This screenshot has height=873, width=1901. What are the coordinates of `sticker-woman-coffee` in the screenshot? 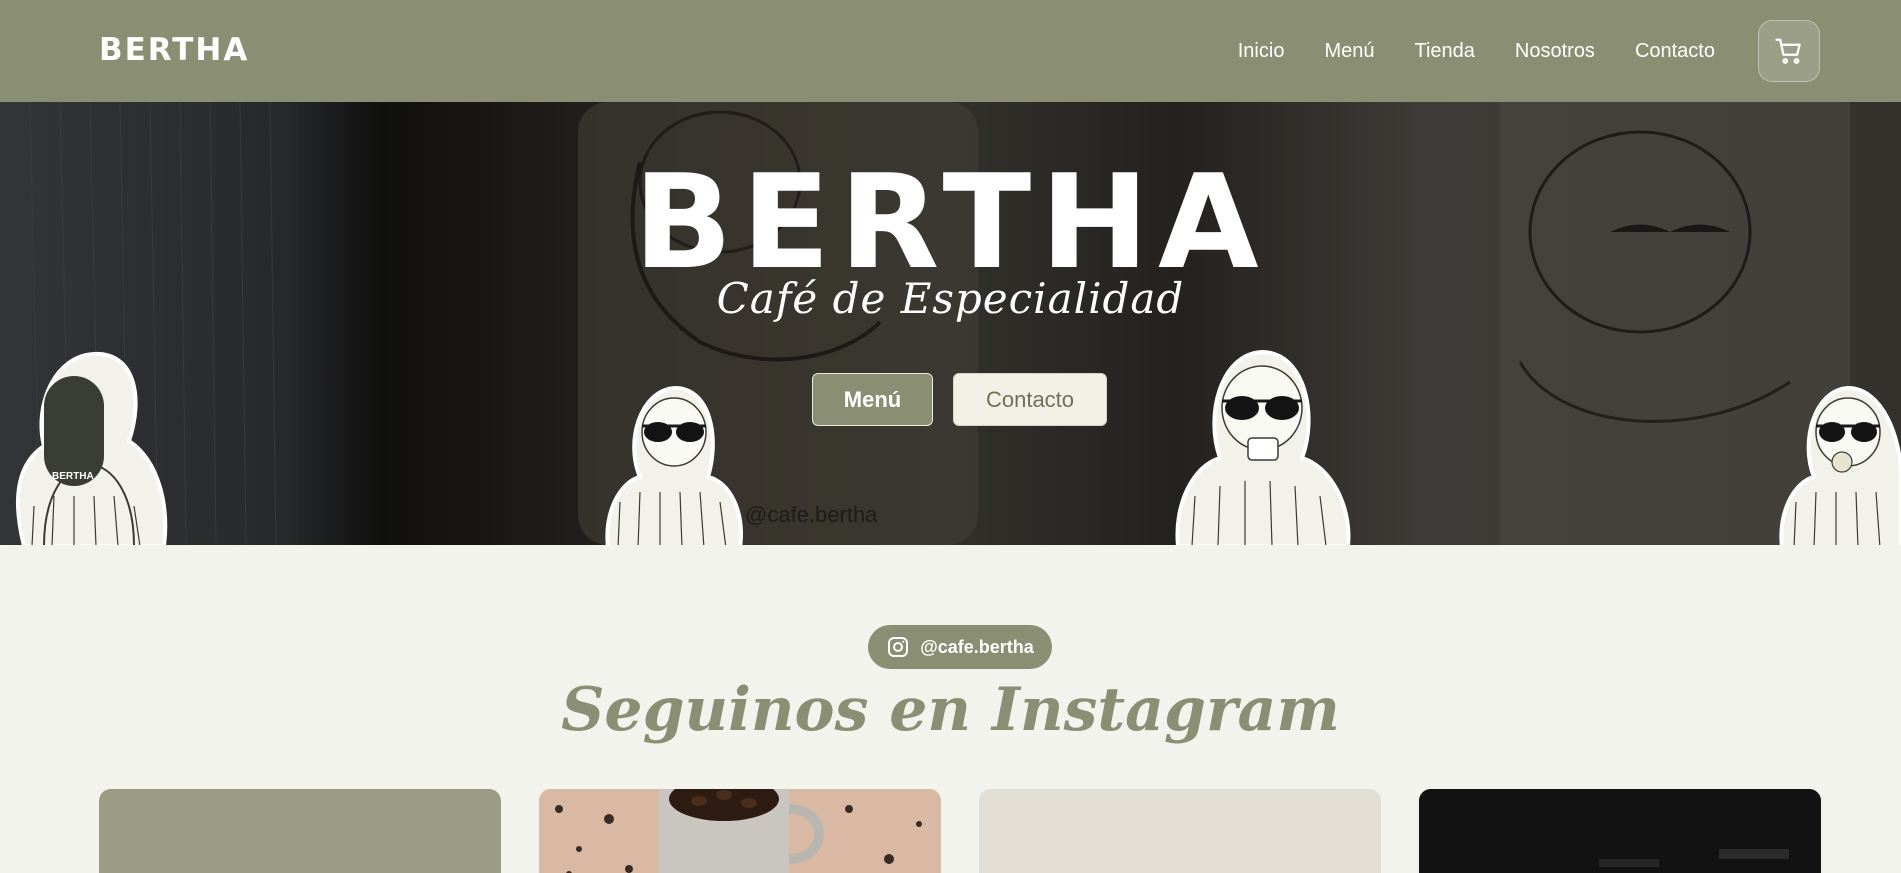 It's located at (1263, 447).